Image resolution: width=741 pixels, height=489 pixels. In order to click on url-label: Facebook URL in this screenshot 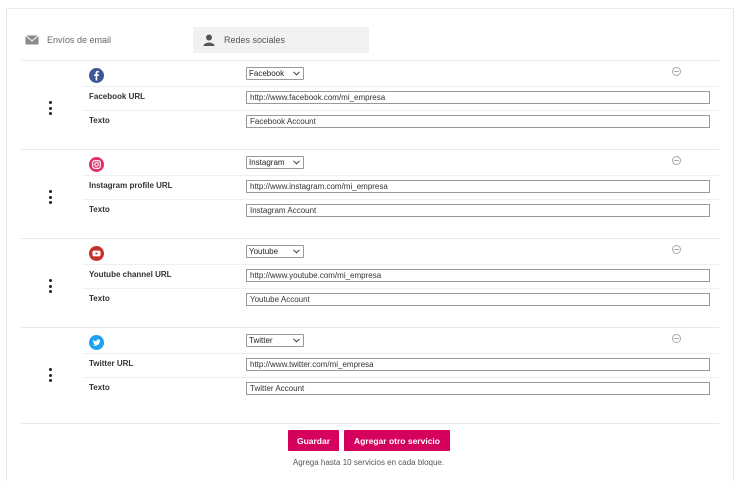, I will do `click(117, 96)`.